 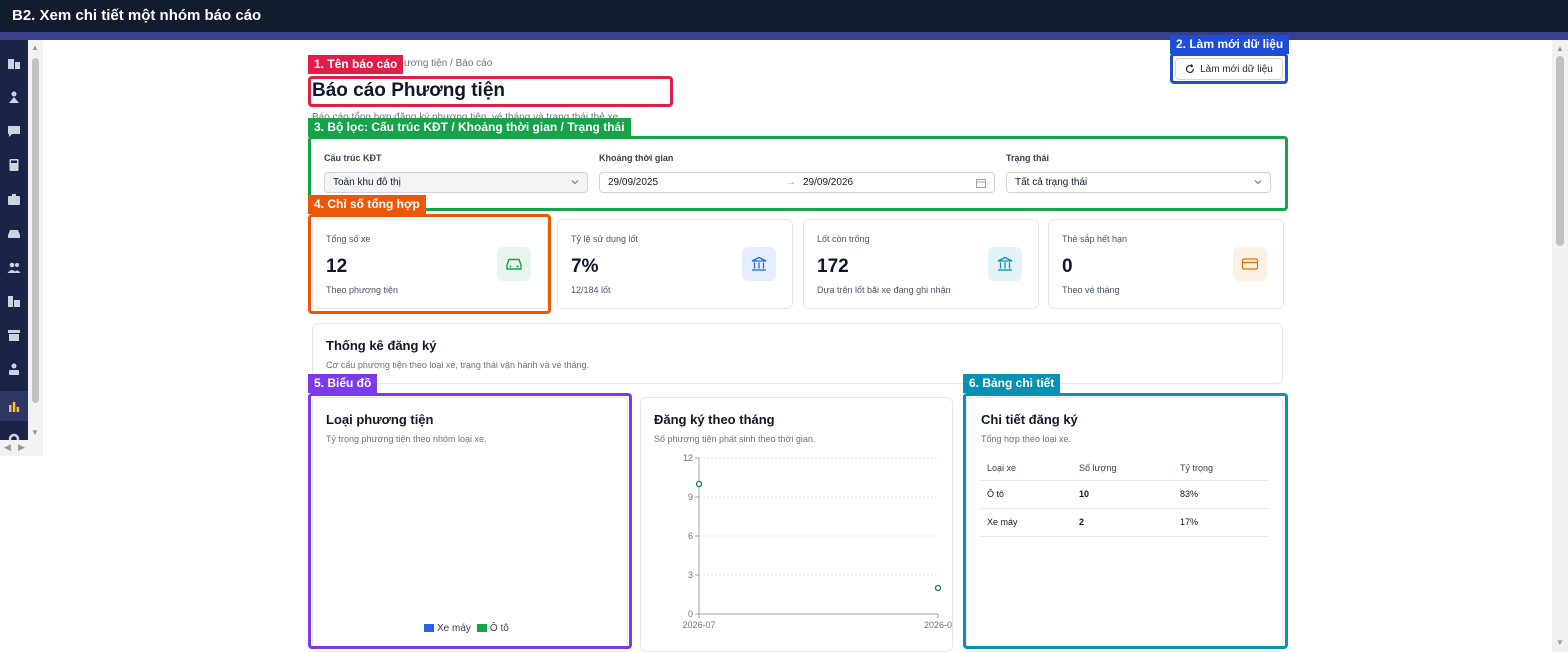 What do you see at coordinates (675, 264) in the screenshot?
I see `stat-card-slot-usage: Tỷ lệ sử dụng lốt 7% 12/184 lốt` at bounding box center [675, 264].